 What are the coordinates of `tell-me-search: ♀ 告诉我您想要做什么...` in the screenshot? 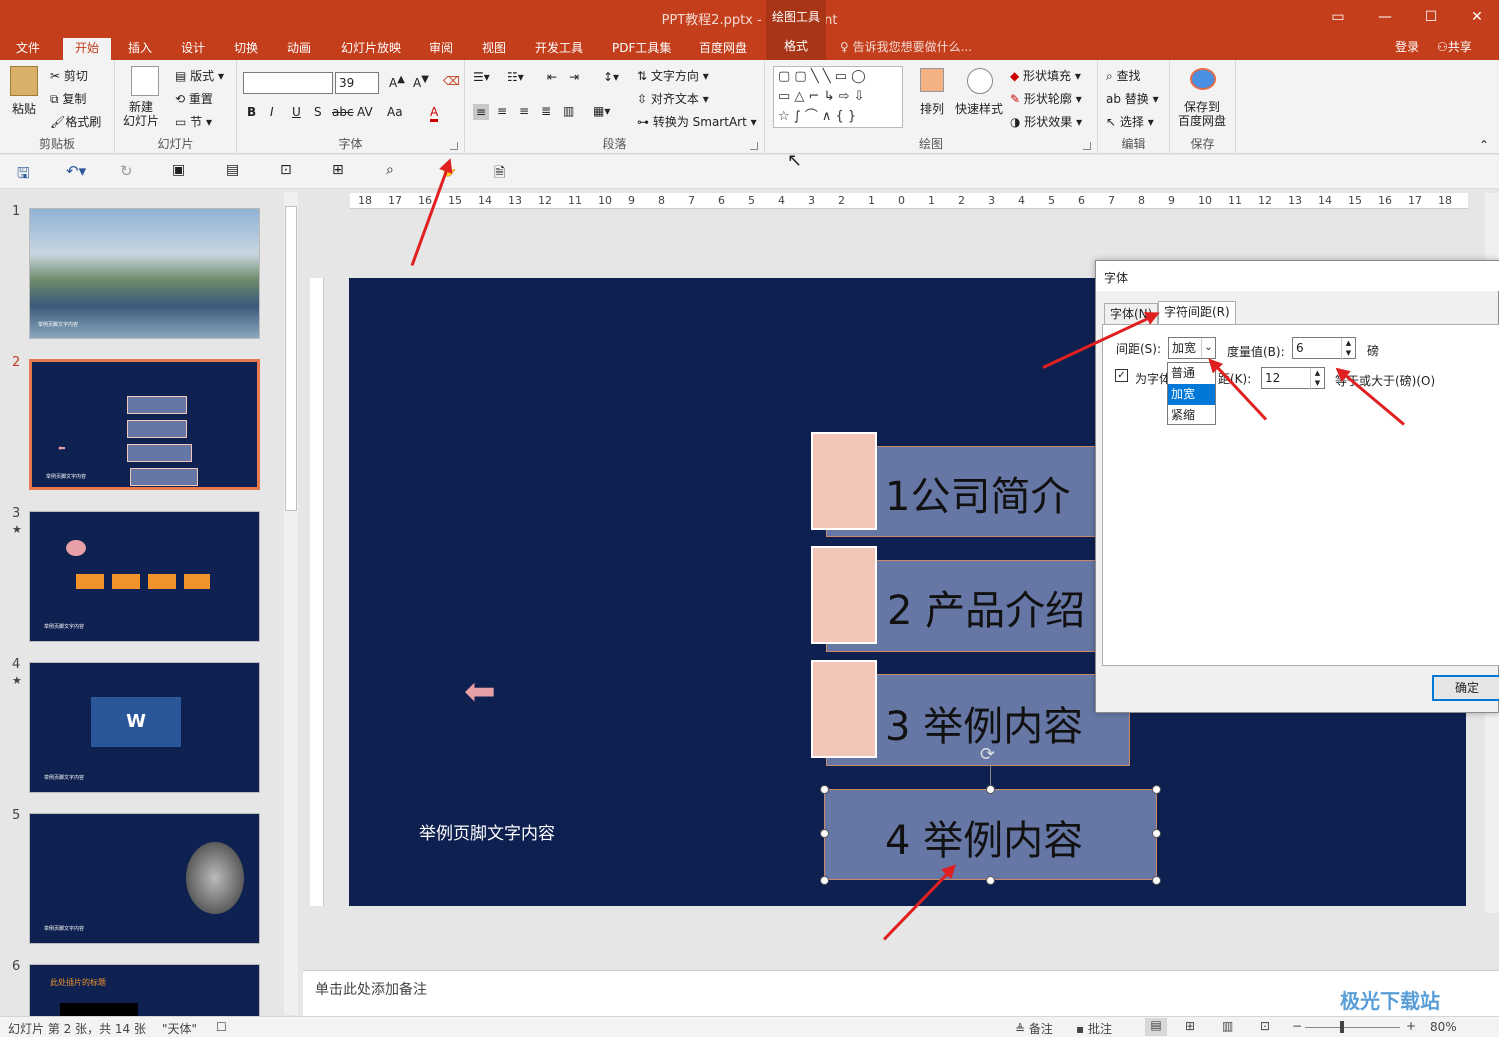 It's located at (906, 46).